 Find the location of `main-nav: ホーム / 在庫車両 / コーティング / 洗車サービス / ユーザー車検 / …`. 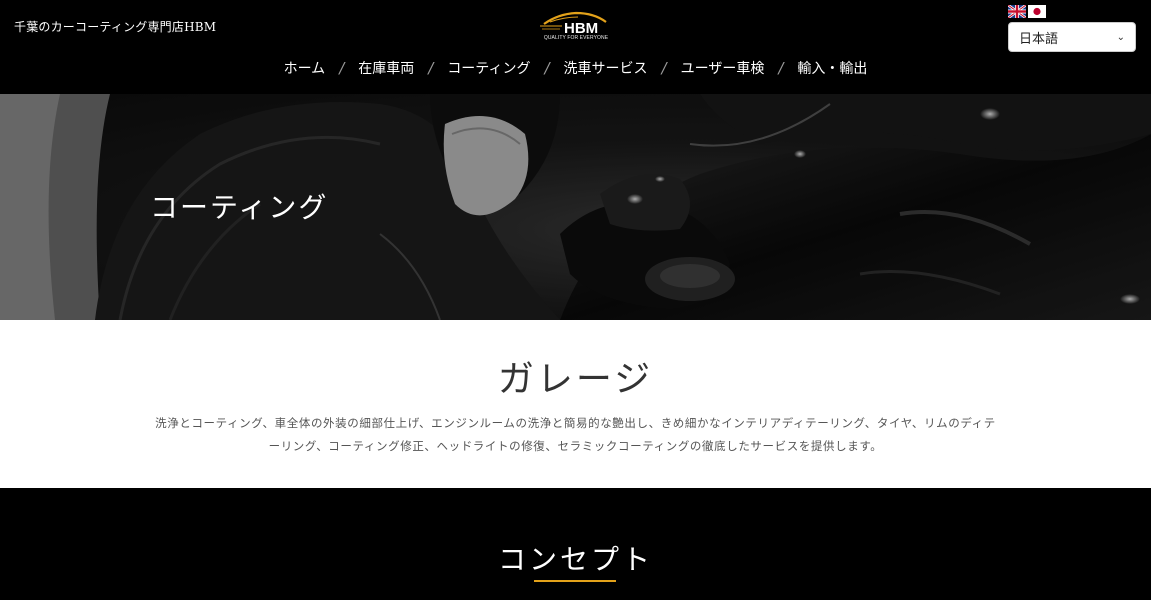

main-nav: ホーム / 在庫車両 / コーティング / 洗車サービス / ユーザー車検 / … is located at coordinates (575, 68).